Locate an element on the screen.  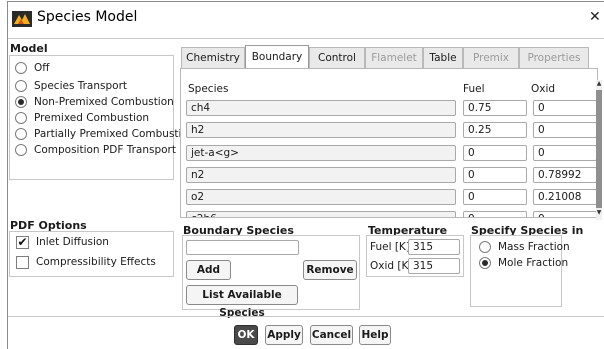
species-column-header: Species is located at coordinates (208, 89).